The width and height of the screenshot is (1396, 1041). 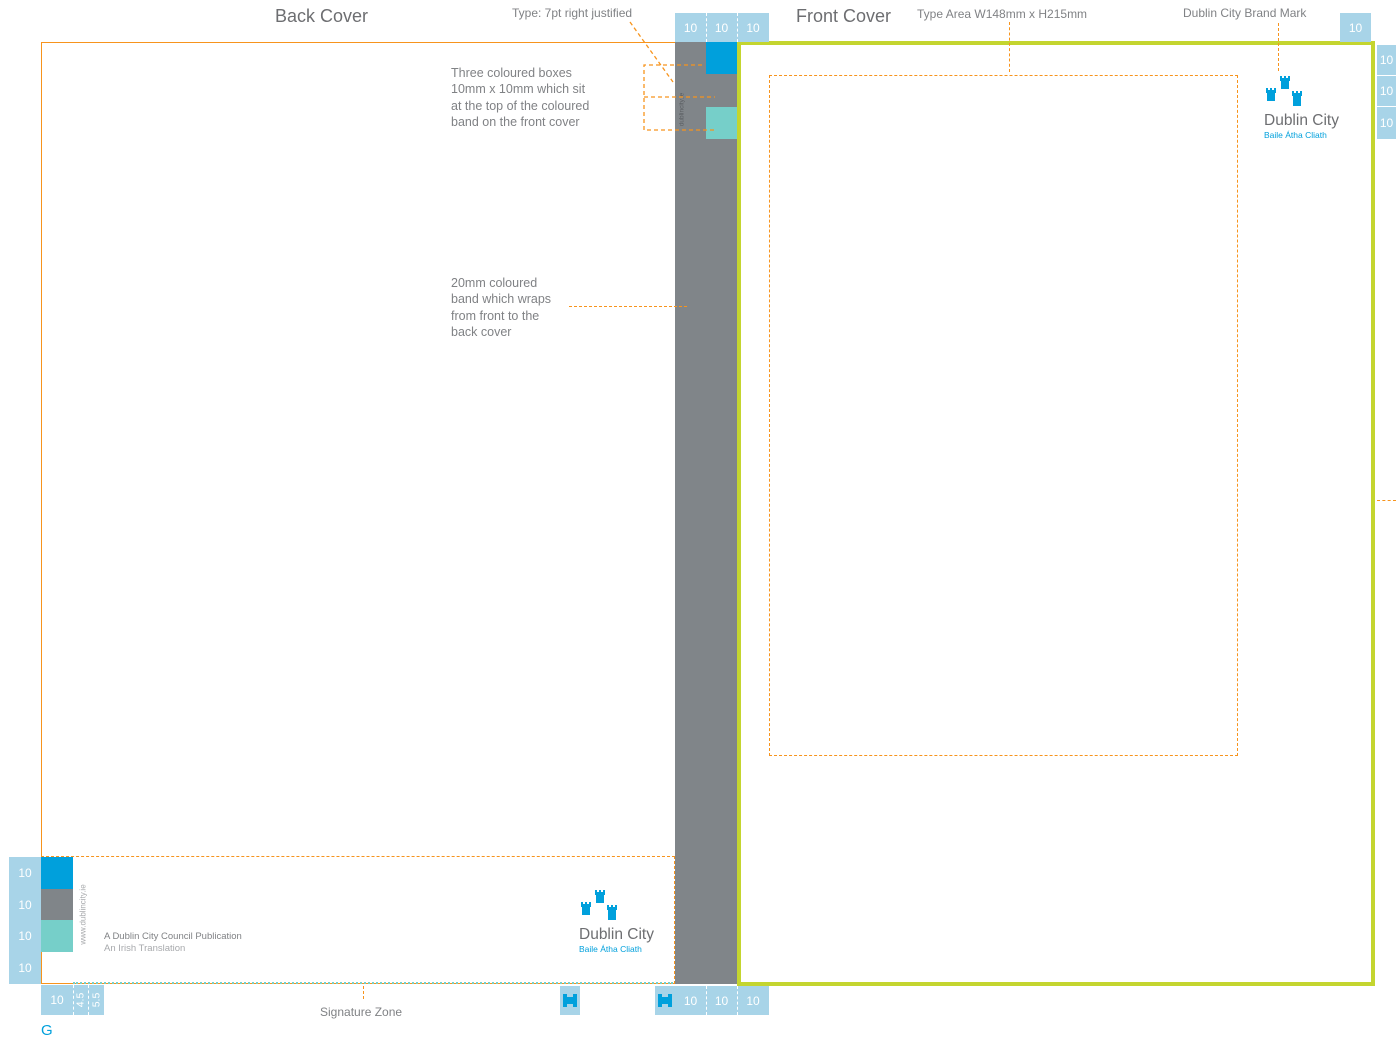 I want to click on front-brand-mark: Dublin City Baile Átha Cliath, so click(x=1304, y=109).